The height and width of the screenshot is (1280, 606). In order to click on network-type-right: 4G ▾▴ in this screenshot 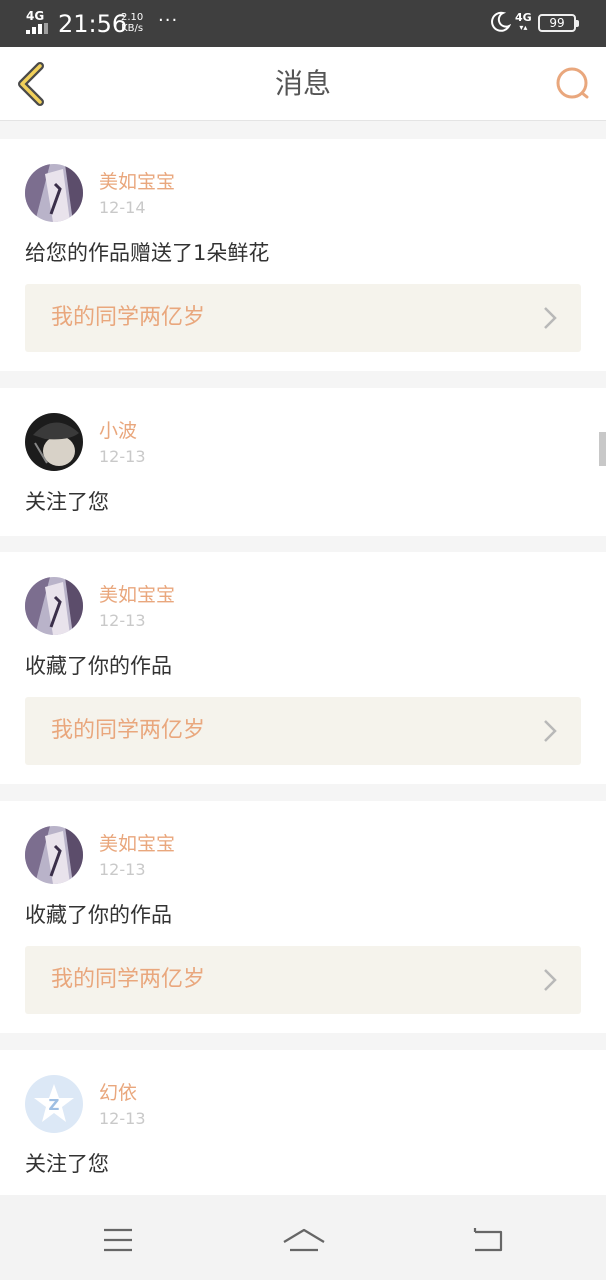, I will do `click(523, 21)`.